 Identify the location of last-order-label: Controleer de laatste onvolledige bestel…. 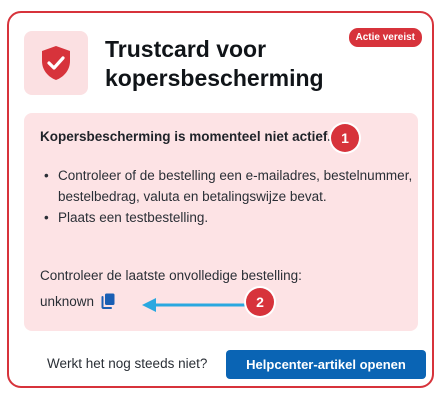
(171, 275).